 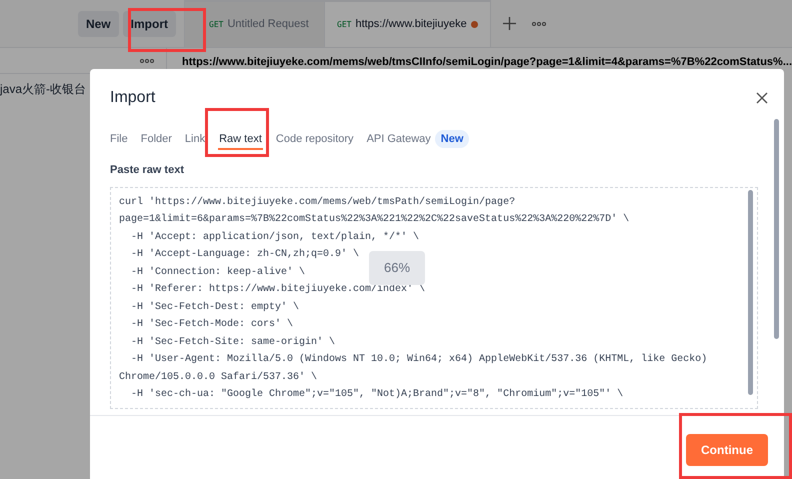 I want to click on import-button: Import, so click(x=149, y=23).